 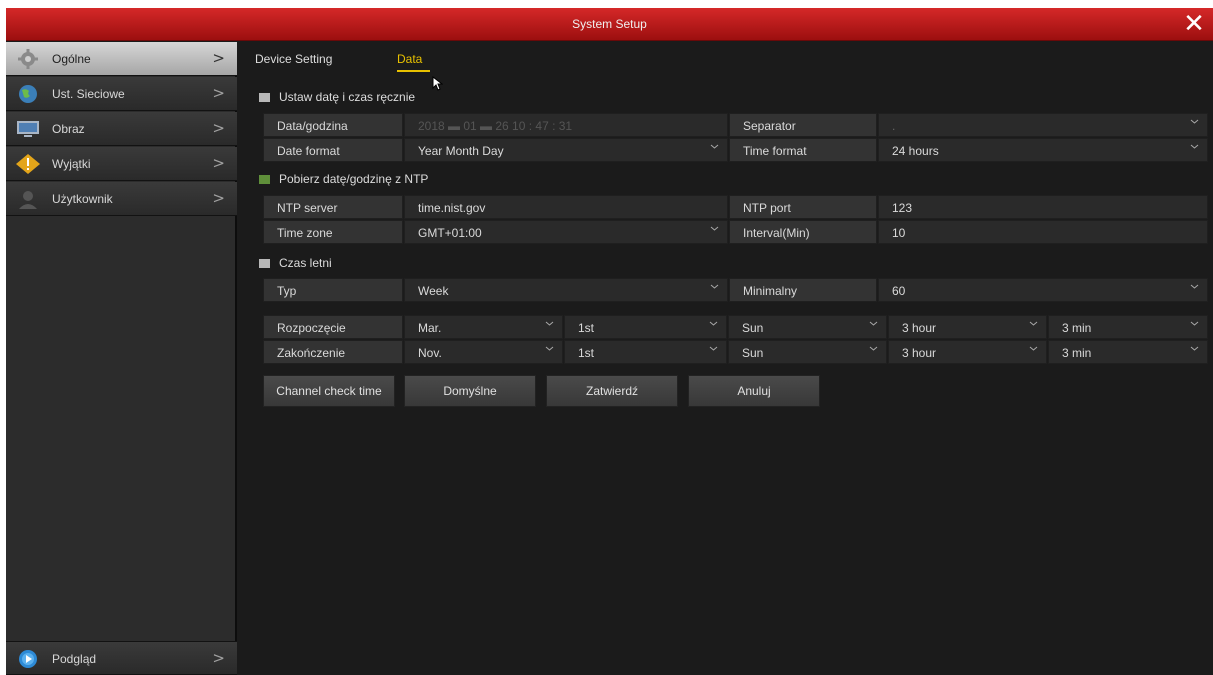 I want to click on dst-type-select: Week, so click(x=566, y=290).